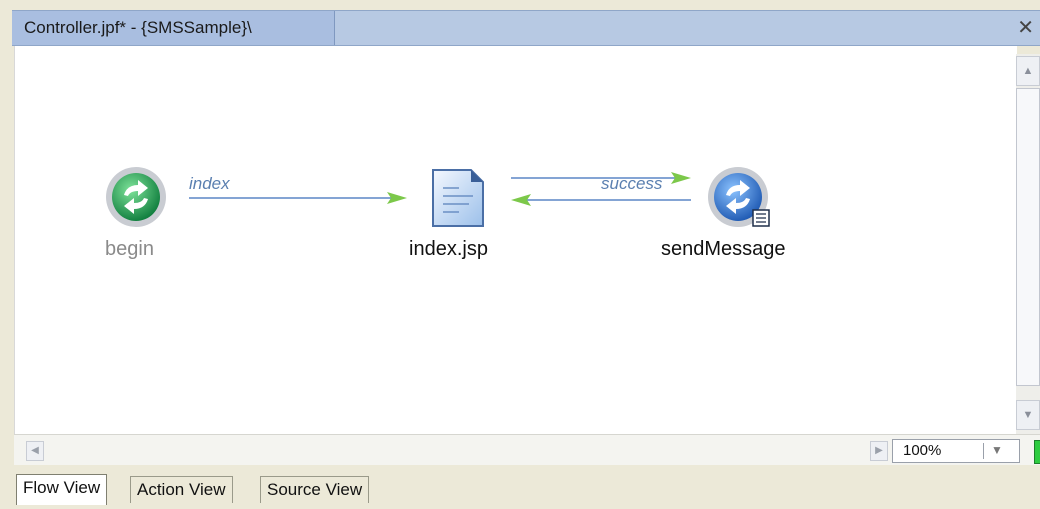 This screenshot has width=1040, height=509. What do you see at coordinates (136, 197) in the screenshot?
I see `begin-action-icon` at bounding box center [136, 197].